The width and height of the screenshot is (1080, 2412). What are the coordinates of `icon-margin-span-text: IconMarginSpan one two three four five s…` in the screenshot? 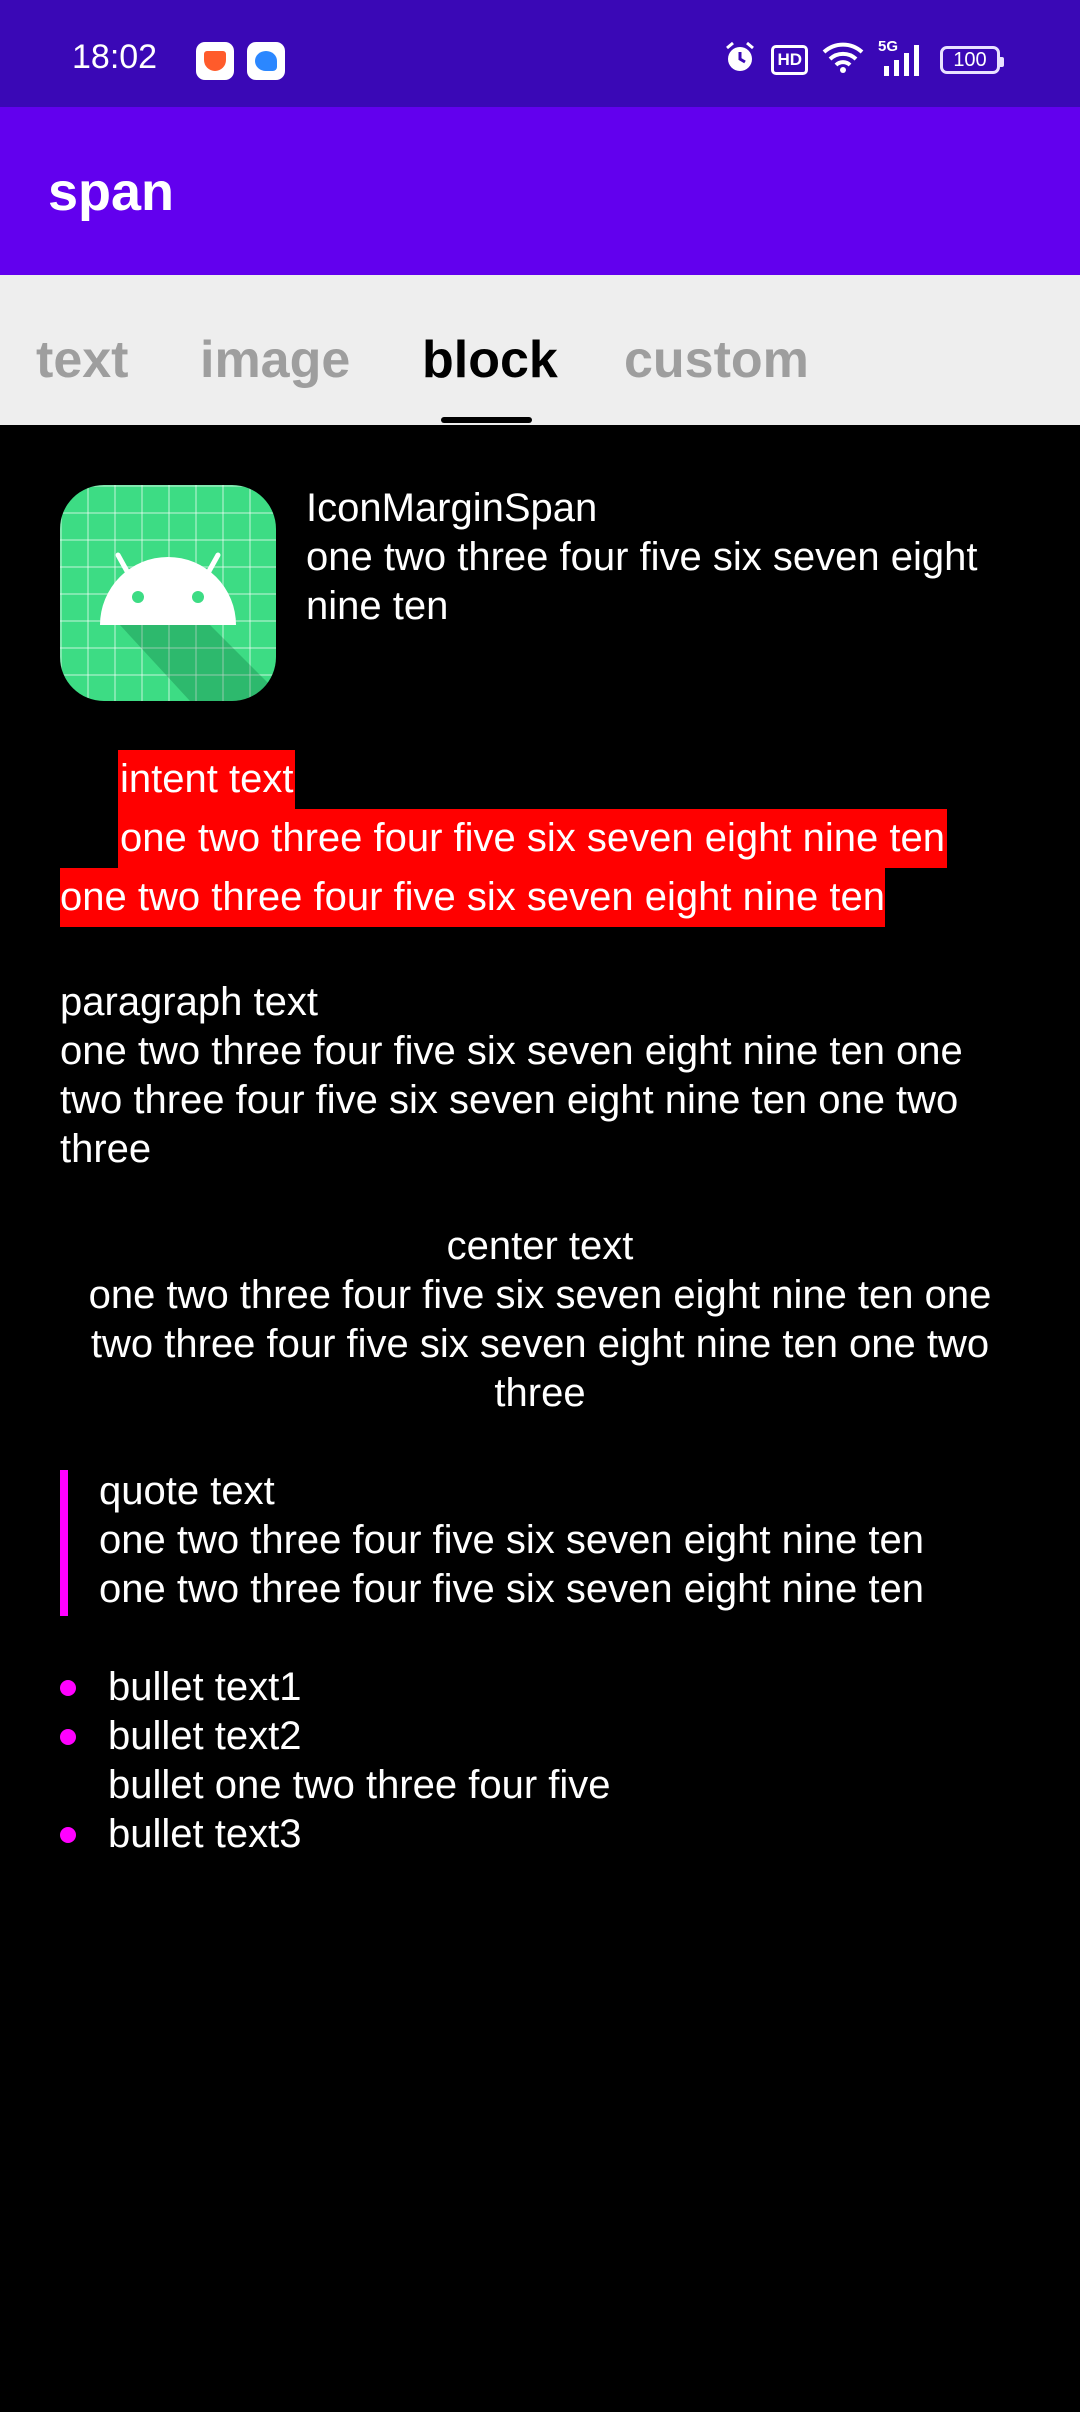 It's located at (666, 557).